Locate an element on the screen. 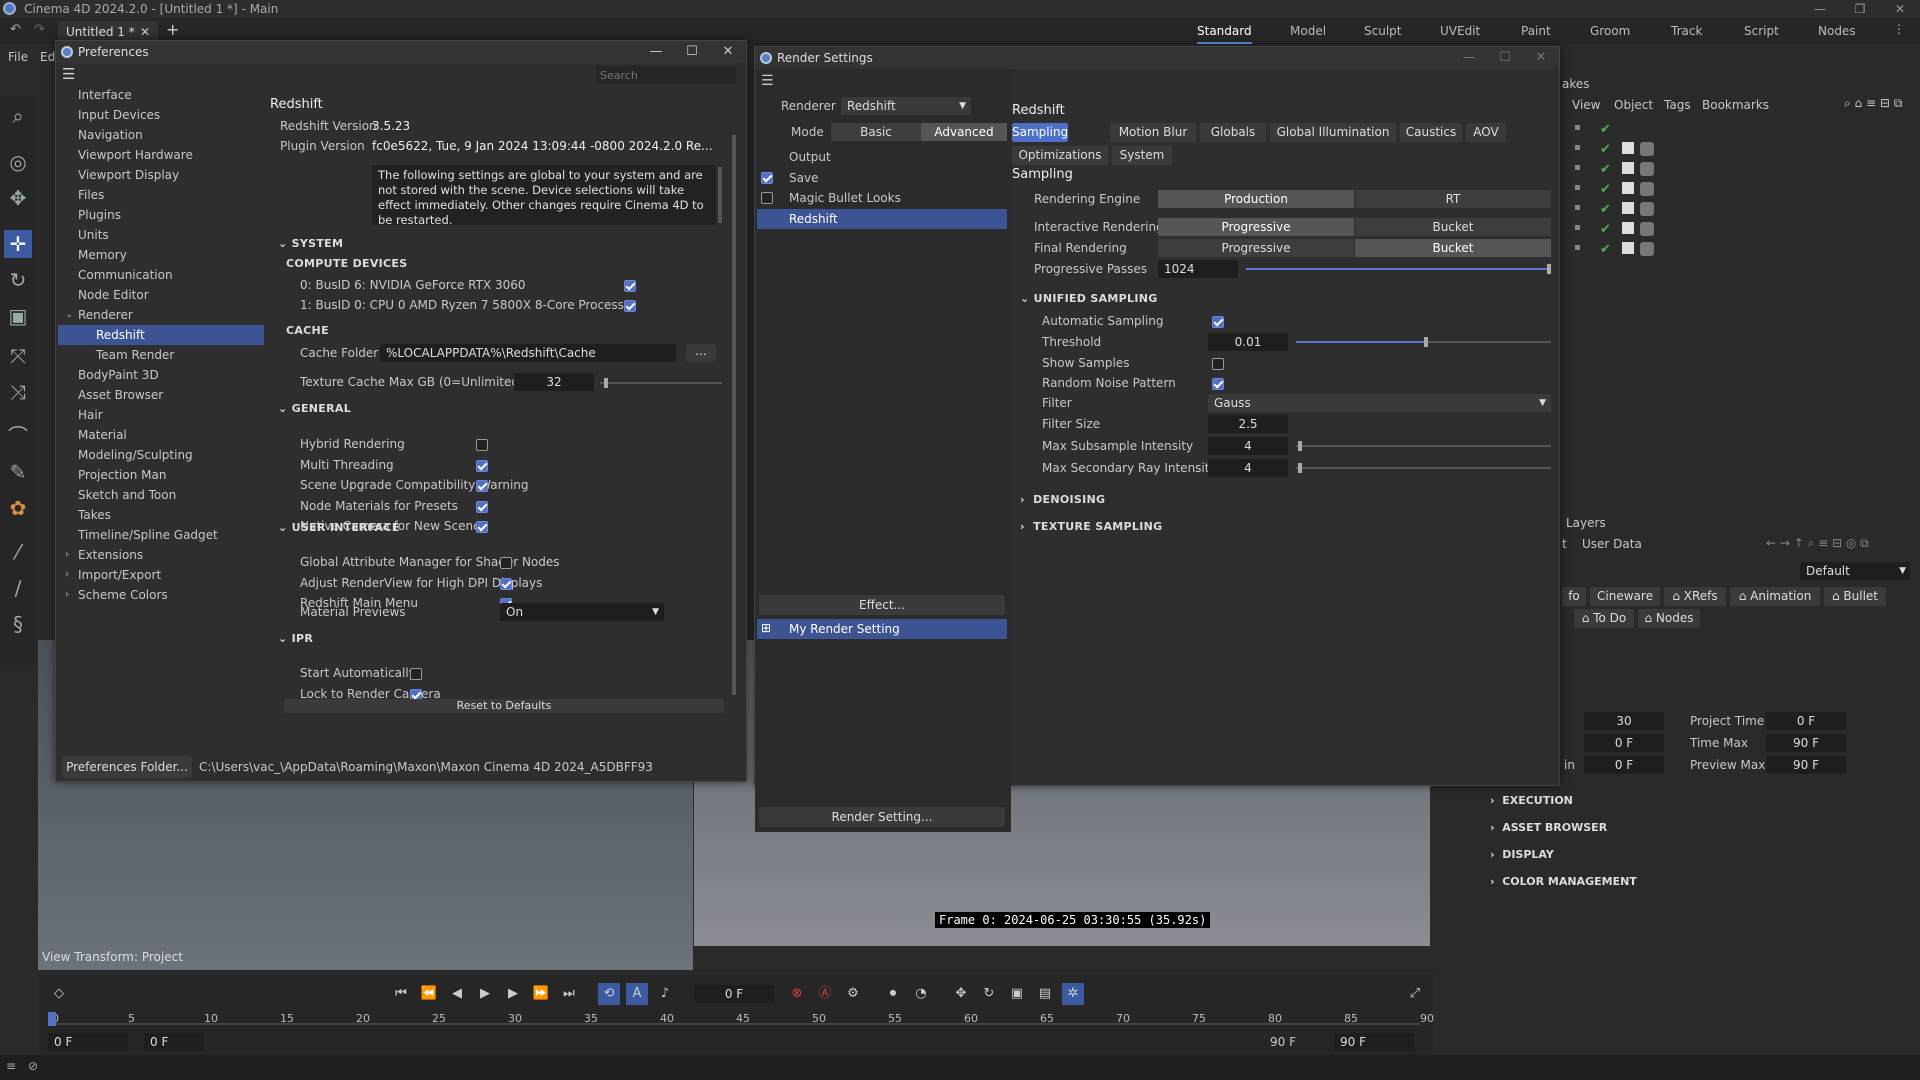 This screenshot has width=1920, height=1080. pla-key-icon: ▤ is located at coordinates (1045, 994).